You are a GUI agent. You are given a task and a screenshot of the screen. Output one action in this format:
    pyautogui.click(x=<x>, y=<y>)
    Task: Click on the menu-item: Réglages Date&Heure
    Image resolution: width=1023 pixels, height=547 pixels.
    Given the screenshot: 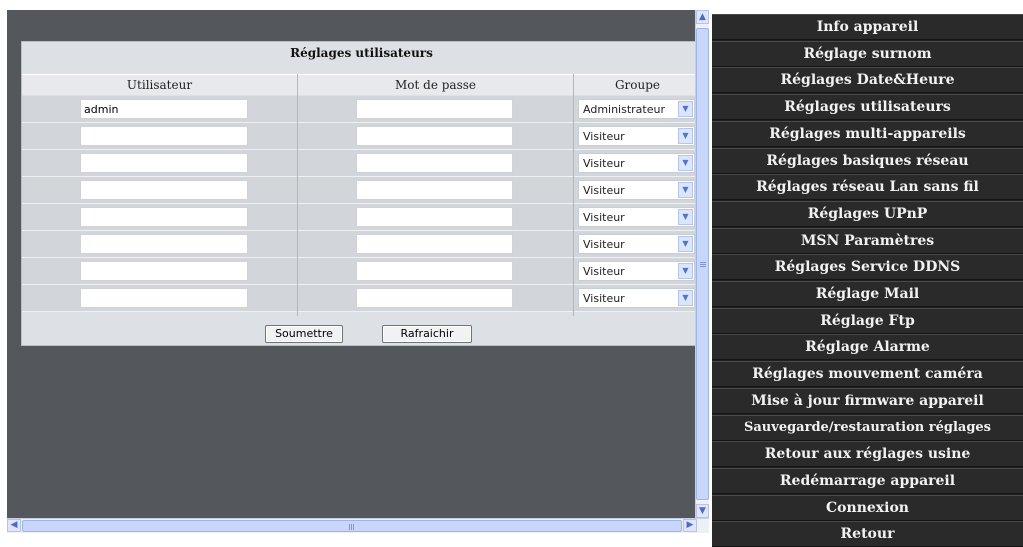 What is the action you would take?
    pyautogui.click(x=867, y=80)
    